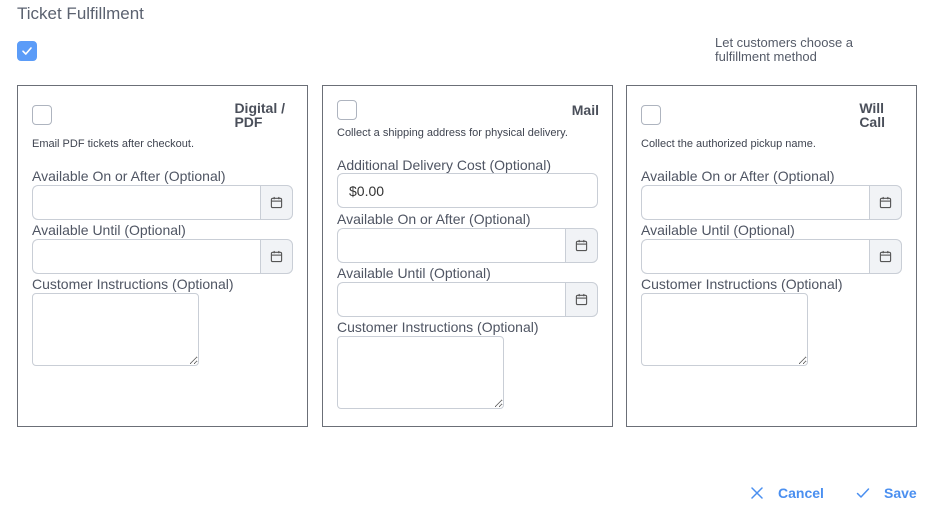 The image size is (931, 522). I want to click on will-call-available-until-field, so click(771, 256).